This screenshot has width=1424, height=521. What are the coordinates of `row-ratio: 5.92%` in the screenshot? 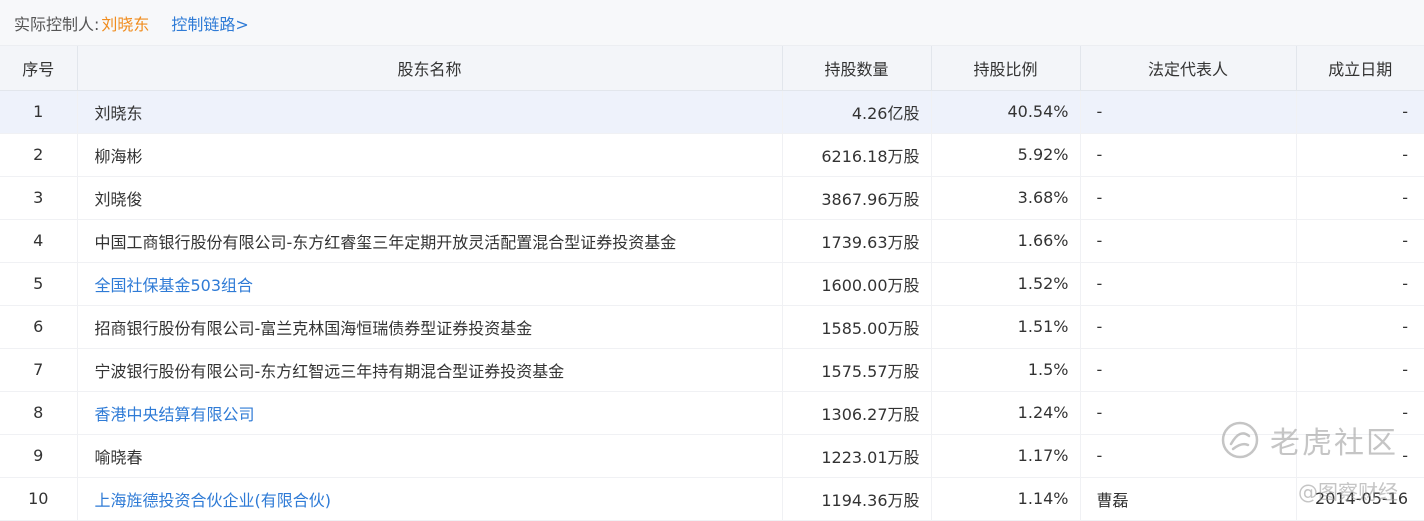 It's located at (1006, 155).